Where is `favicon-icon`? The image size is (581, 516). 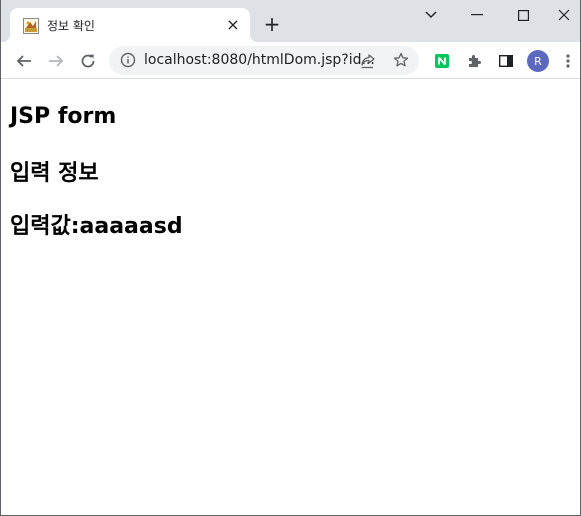
favicon-icon is located at coordinates (31, 26).